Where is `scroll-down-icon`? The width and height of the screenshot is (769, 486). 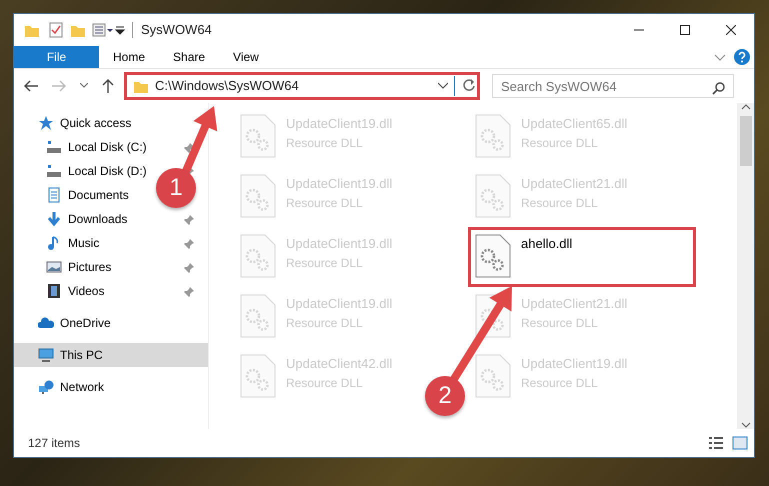
scroll-down-icon is located at coordinates (745, 425).